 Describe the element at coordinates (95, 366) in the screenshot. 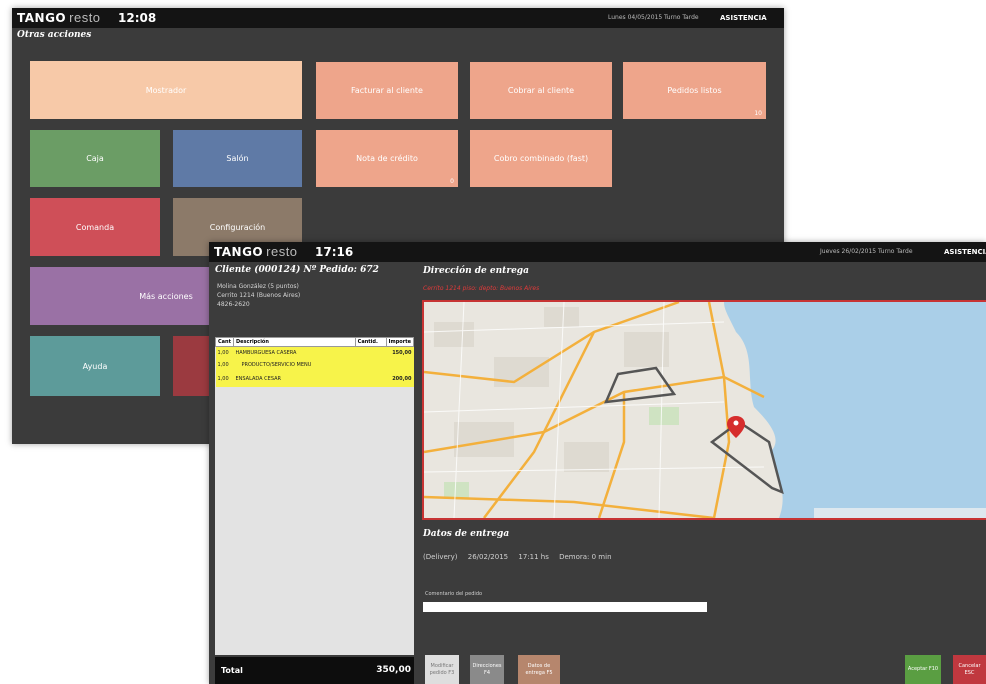

I see `tile-ayuda: Ayuda` at that location.